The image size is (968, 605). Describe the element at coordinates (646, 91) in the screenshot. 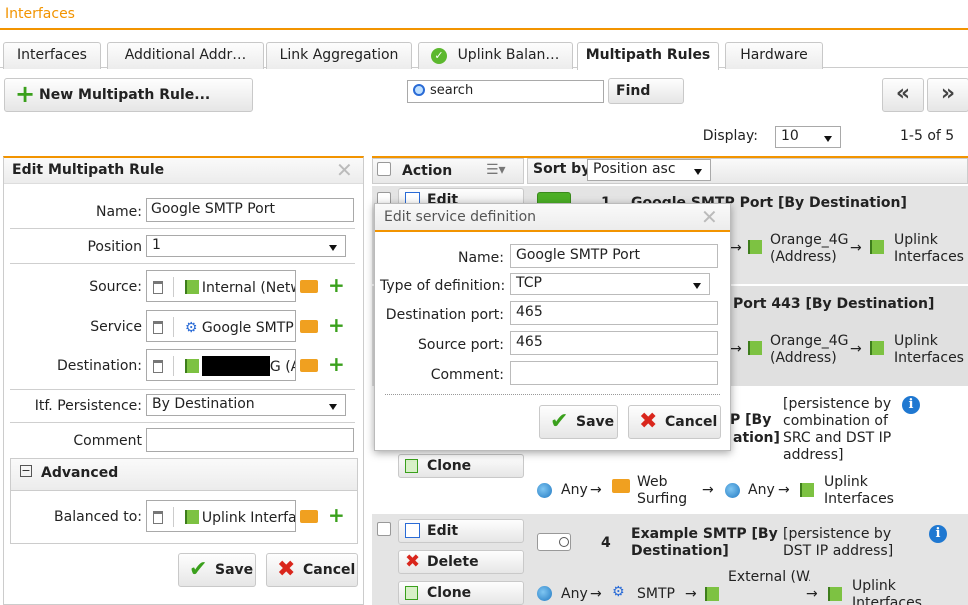

I see `find-button: Find` at that location.